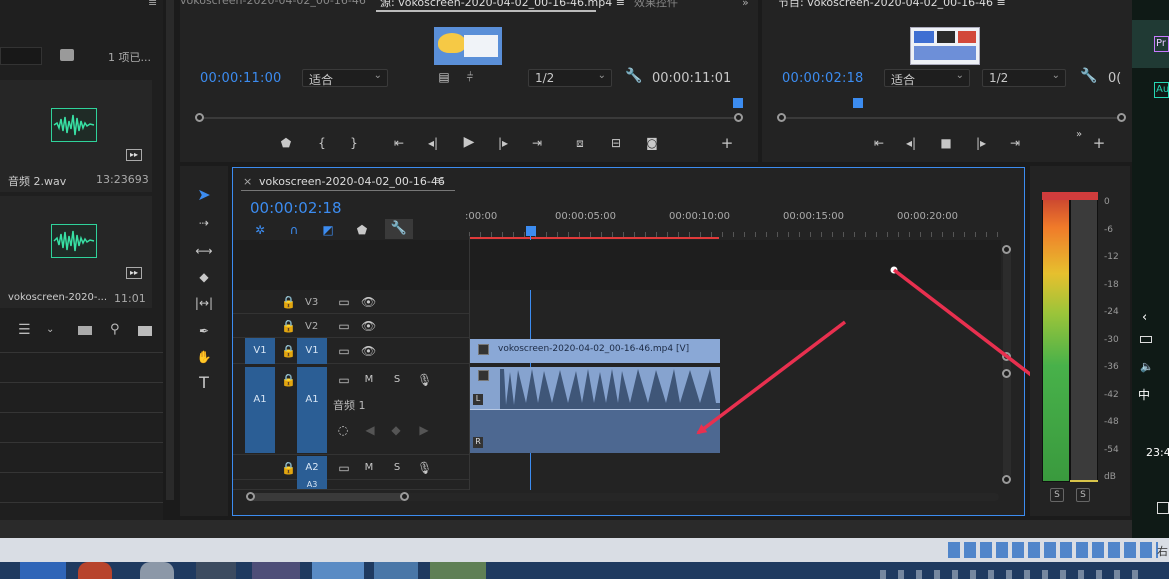 The height and width of the screenshot is (579, 1169). I want to click on vscroll-bottom-handle, so click(1006, 479).